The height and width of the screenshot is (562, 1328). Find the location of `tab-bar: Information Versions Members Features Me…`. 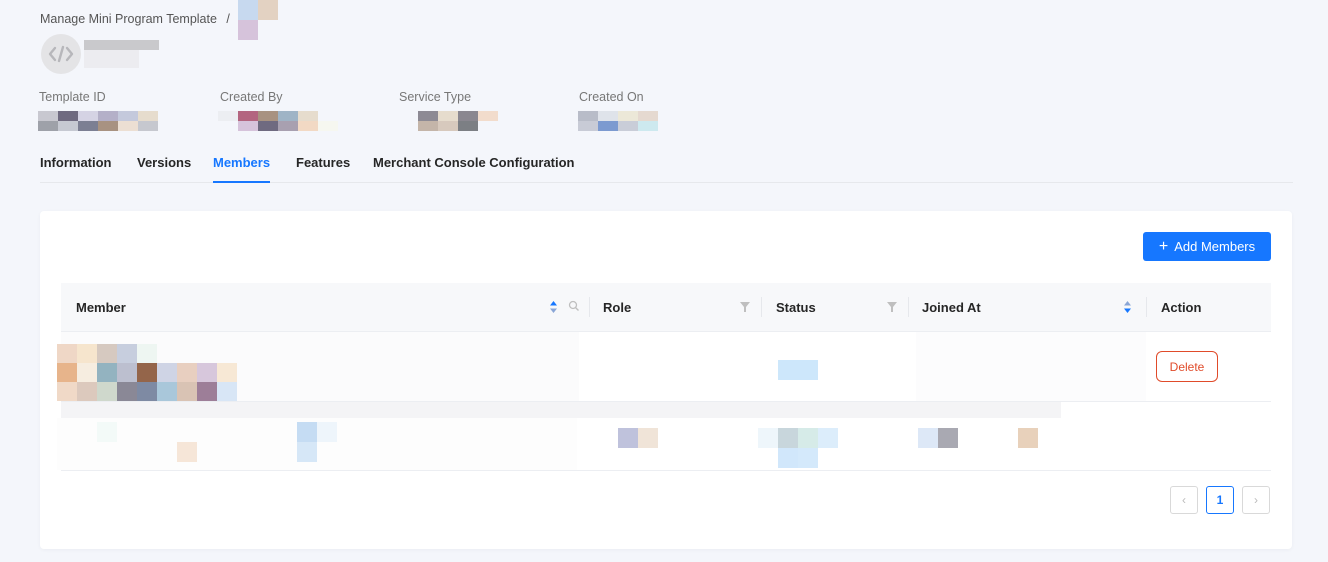

tab-bar: Information Versions Members Features Me… is located at coordinates (666, 169).